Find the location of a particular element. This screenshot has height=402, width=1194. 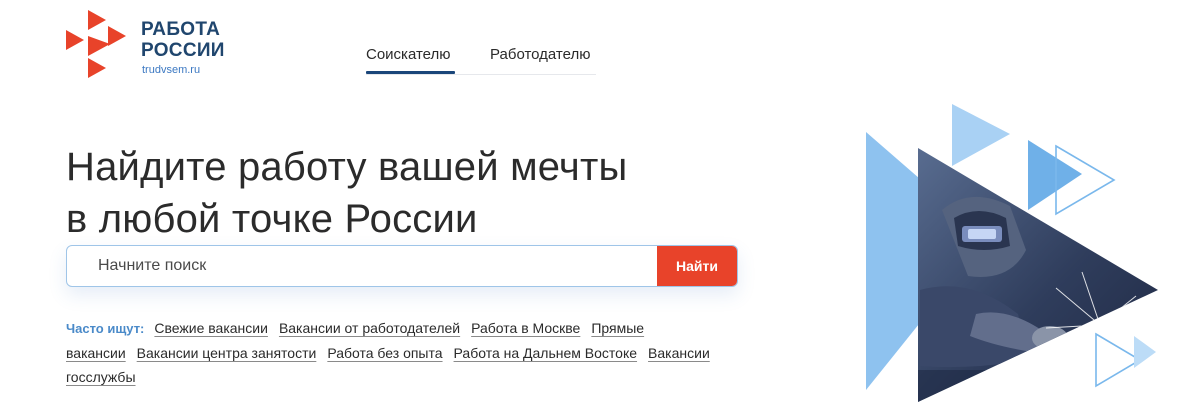

audience-tabs: Соискателю Работодателю is located at coordinates (481, 59).